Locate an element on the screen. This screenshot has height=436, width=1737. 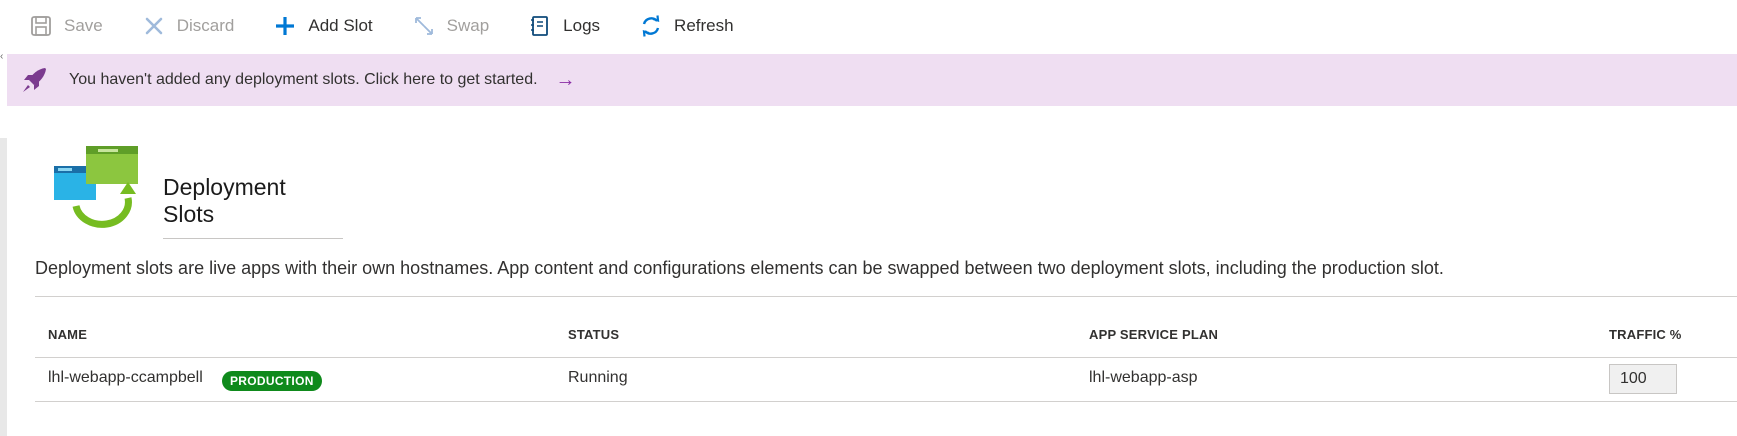
save-icon is located at coordinates (41, 26).